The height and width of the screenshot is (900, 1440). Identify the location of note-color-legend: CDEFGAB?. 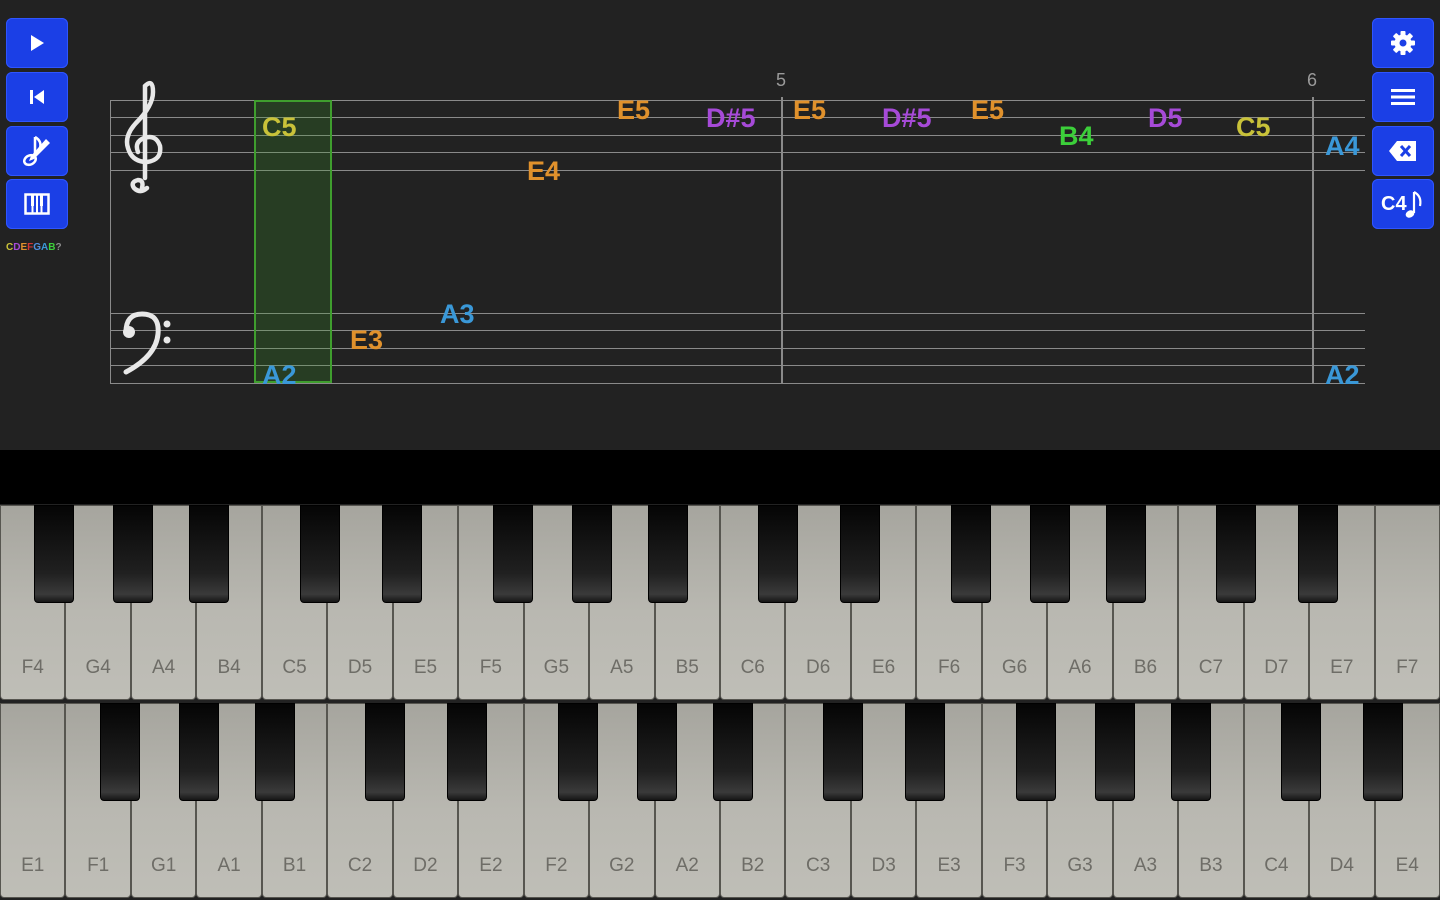
(34, 247).